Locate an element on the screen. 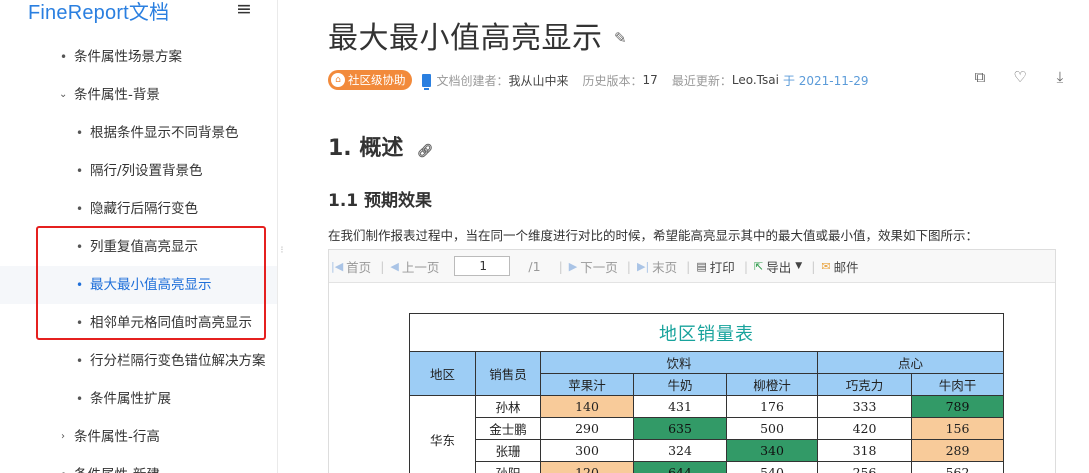 The width and height of the screenshot is (1089, 473). nav-item-label: 隐藏行后隔行变色 is located at coordinates (144, 209).